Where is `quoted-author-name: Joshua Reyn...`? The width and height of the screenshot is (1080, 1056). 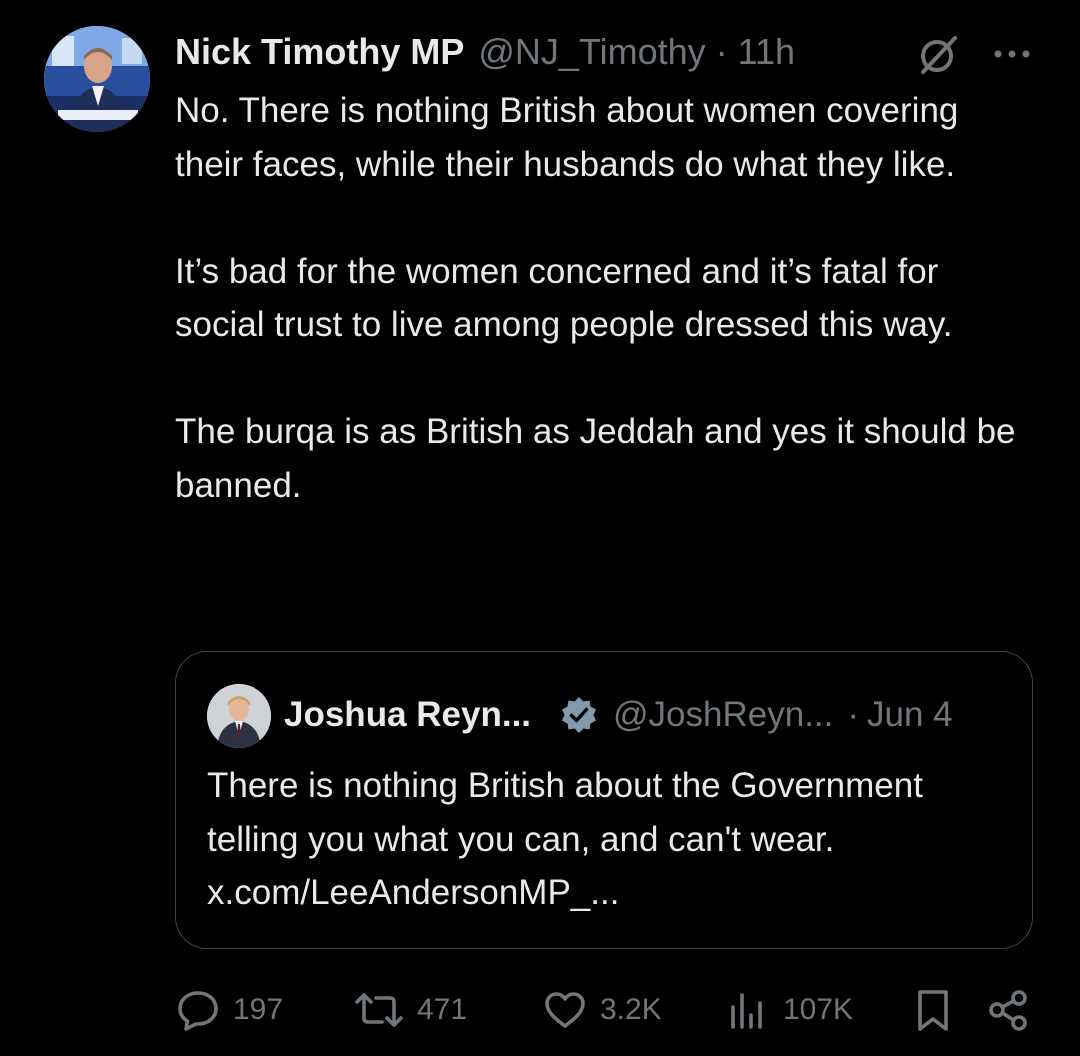 quoted-author-name: Joshua Reyn... is located at coordinates (408, 714).